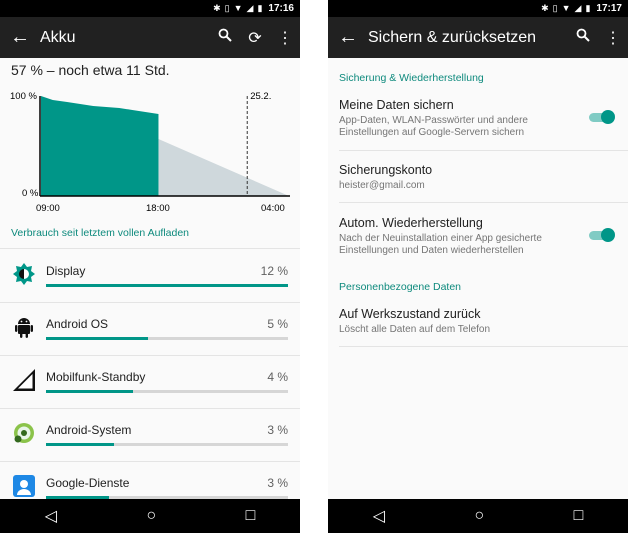  I want to click on app-name: Android OS, so click(77, 324).